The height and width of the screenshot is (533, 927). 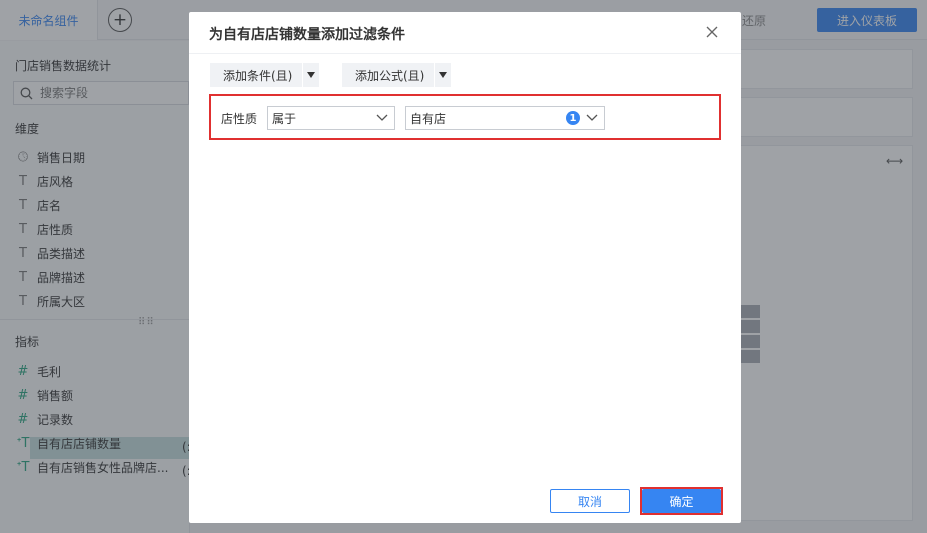 I want to click on add-formula-button: 添加公式(且), so click(x=397, y=75).